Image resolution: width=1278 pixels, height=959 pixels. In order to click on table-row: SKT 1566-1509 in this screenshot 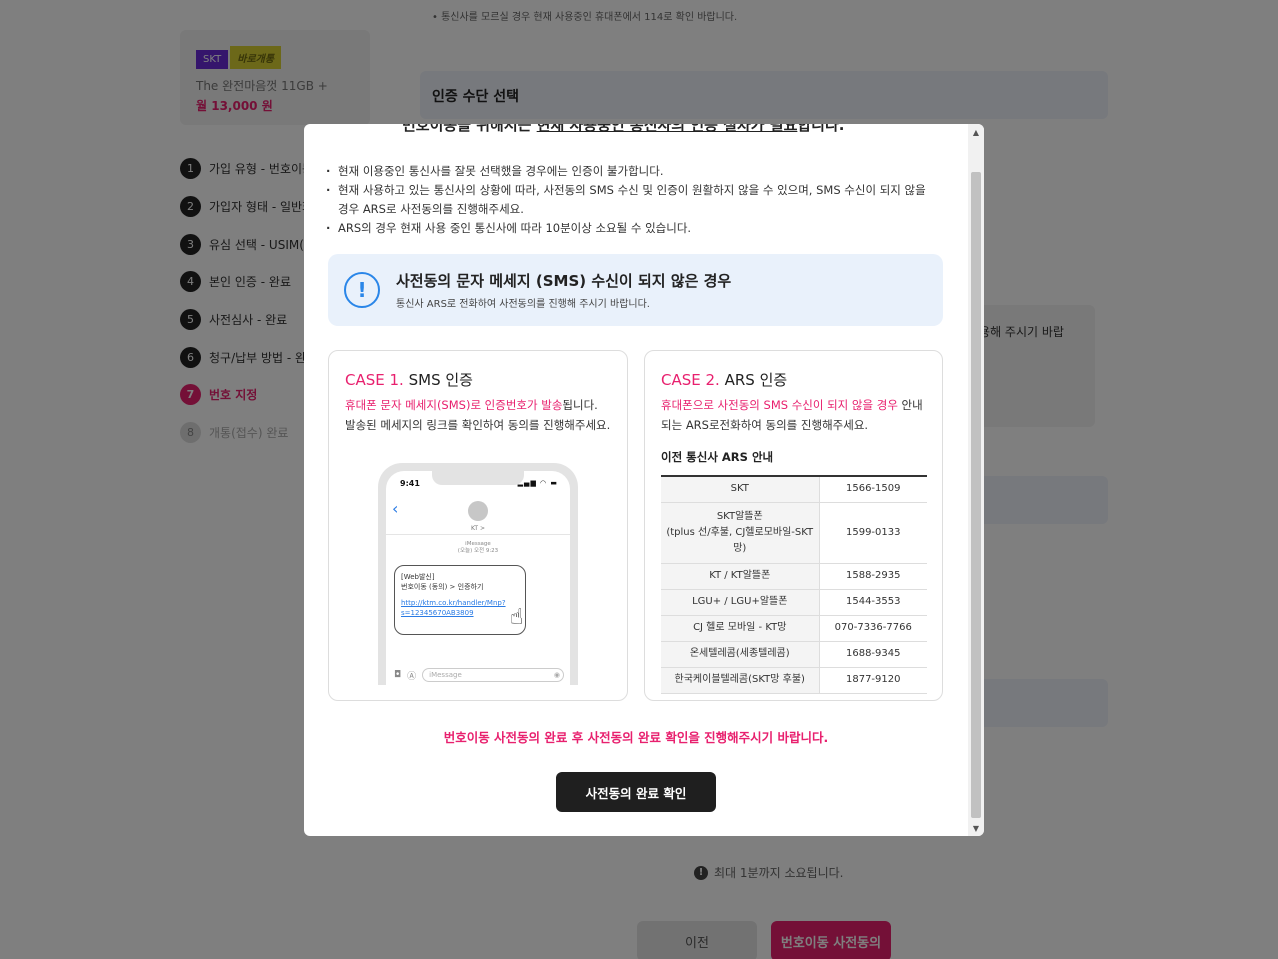, I will do `click(794, 489)`.